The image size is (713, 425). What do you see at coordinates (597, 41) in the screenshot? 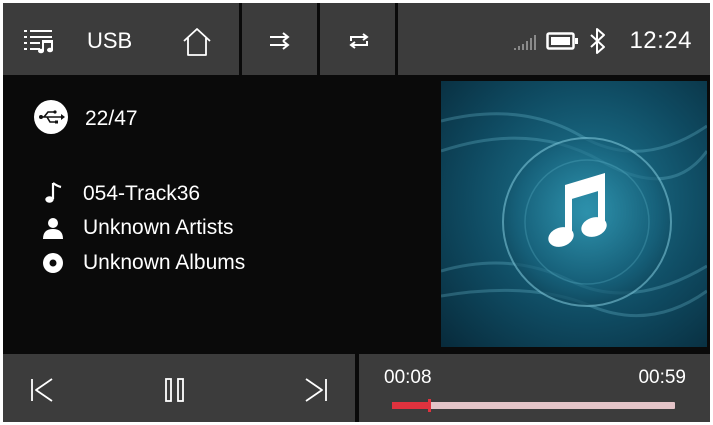
I see `bluetooth-icon` at bounding box center [597, 41].